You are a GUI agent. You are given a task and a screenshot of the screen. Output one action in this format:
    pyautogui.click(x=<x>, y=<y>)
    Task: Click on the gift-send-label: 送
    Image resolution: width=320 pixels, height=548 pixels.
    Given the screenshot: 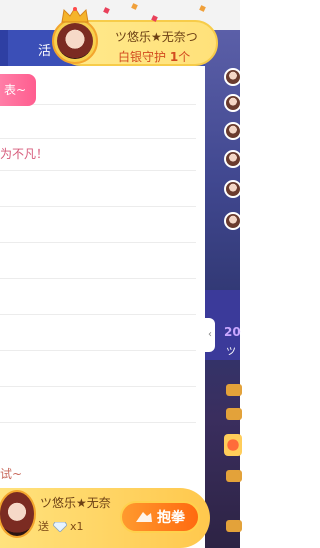 What is the action you would take?
    pyautogui.click(x=43, y=526)
    